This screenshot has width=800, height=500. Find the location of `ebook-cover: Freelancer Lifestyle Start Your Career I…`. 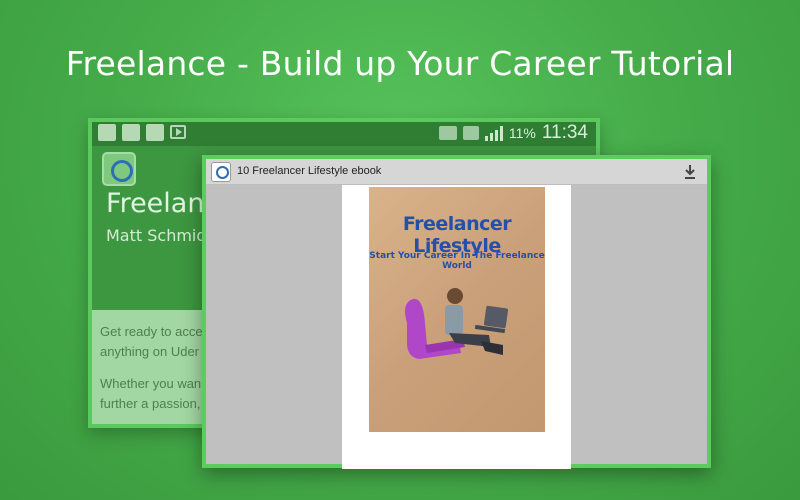

ebook-cover: Freelancer Lifestyle Start Your Career I… is located at coordinates (457, 309).